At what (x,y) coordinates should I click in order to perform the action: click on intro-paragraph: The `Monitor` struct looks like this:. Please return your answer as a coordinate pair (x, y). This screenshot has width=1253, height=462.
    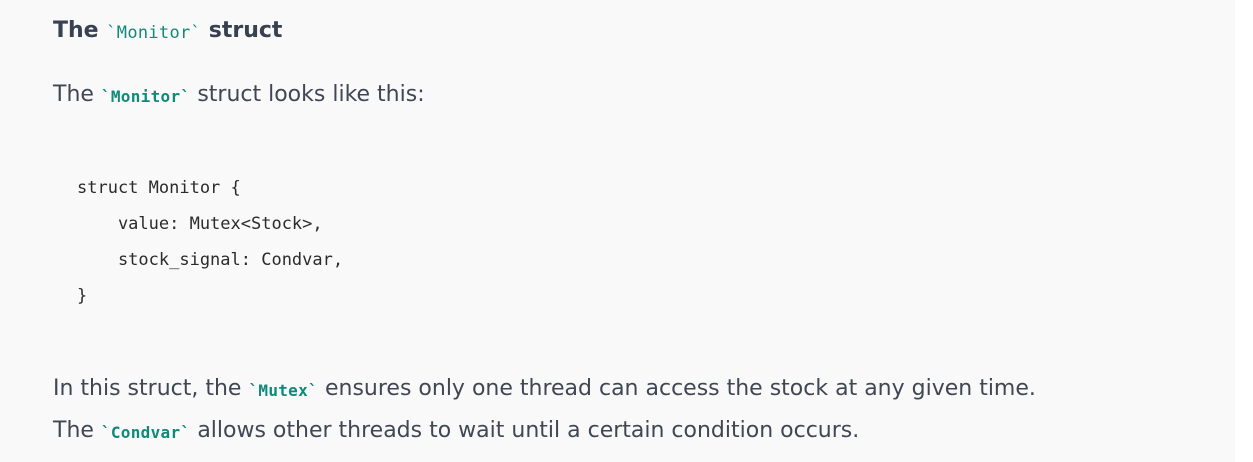
    Looking at the image, I should click on (239, 95).